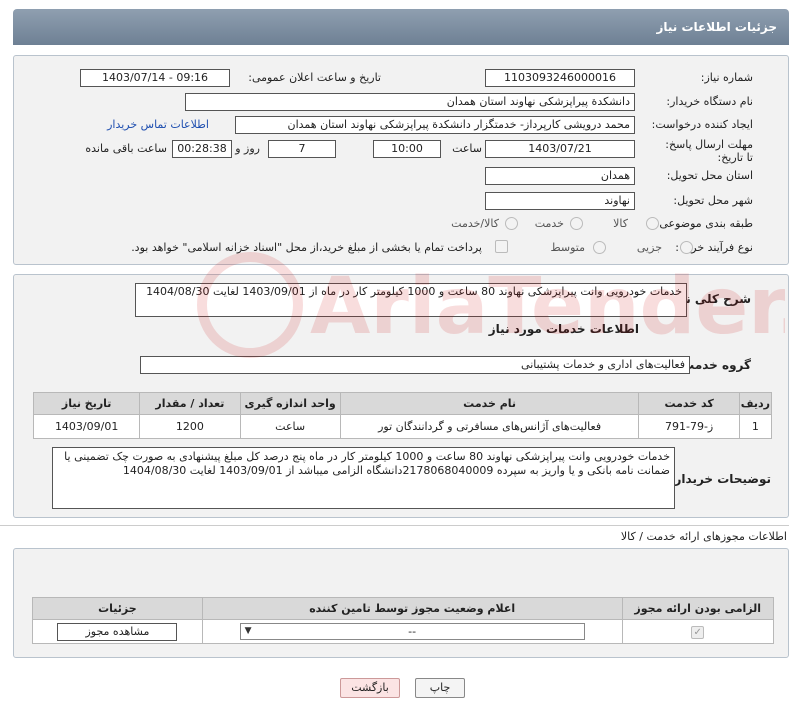  What do you see at coordinates (576, 223) in the screenshot?
I see `category-radio-service` at bounding box center [576, 223].